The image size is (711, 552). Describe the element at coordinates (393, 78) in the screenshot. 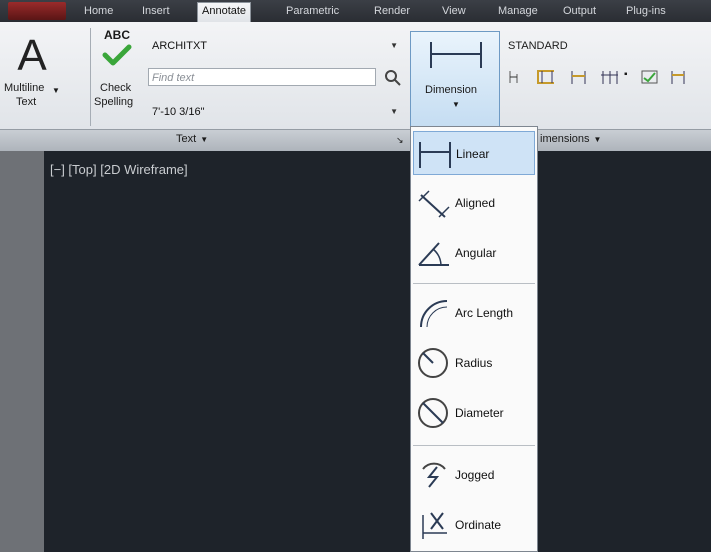

I see `find-replace-icon` at that location.